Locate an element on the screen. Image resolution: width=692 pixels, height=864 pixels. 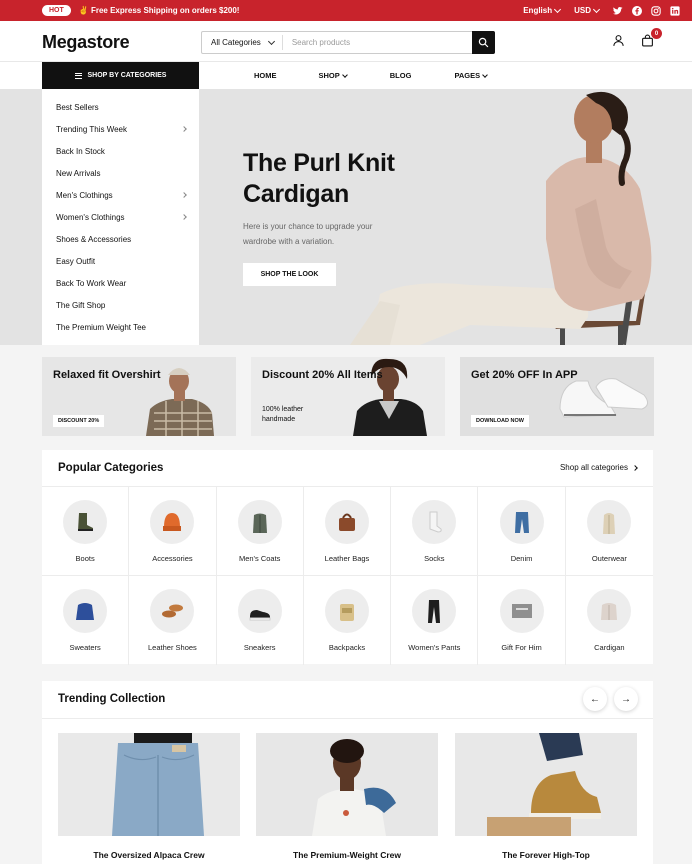
category-label: Sweaters is located at coordinates (85, 647).